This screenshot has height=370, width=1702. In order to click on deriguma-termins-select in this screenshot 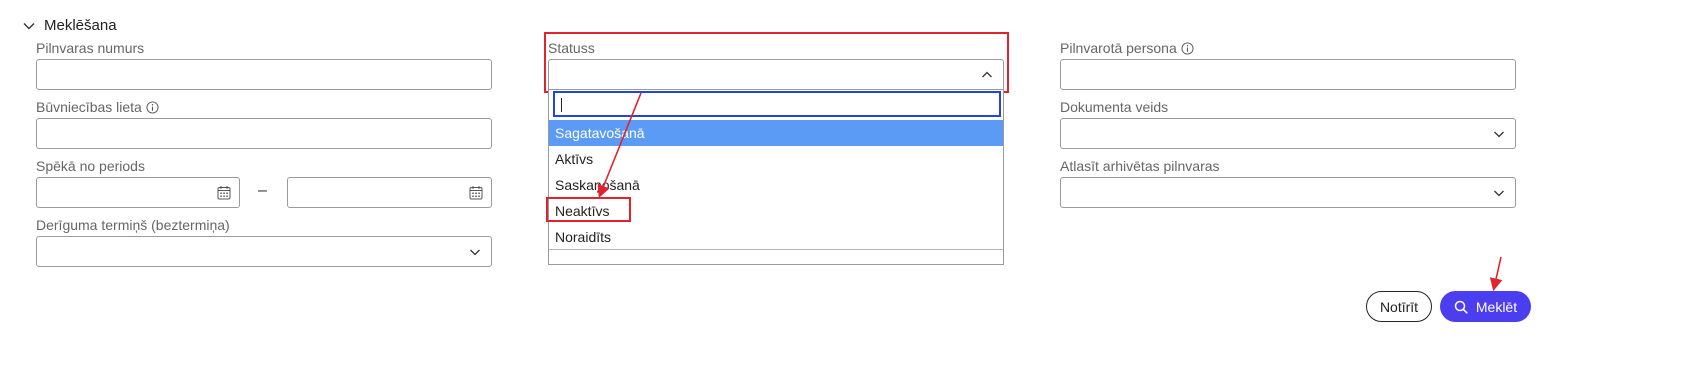, I will do `click(264, 251)`.